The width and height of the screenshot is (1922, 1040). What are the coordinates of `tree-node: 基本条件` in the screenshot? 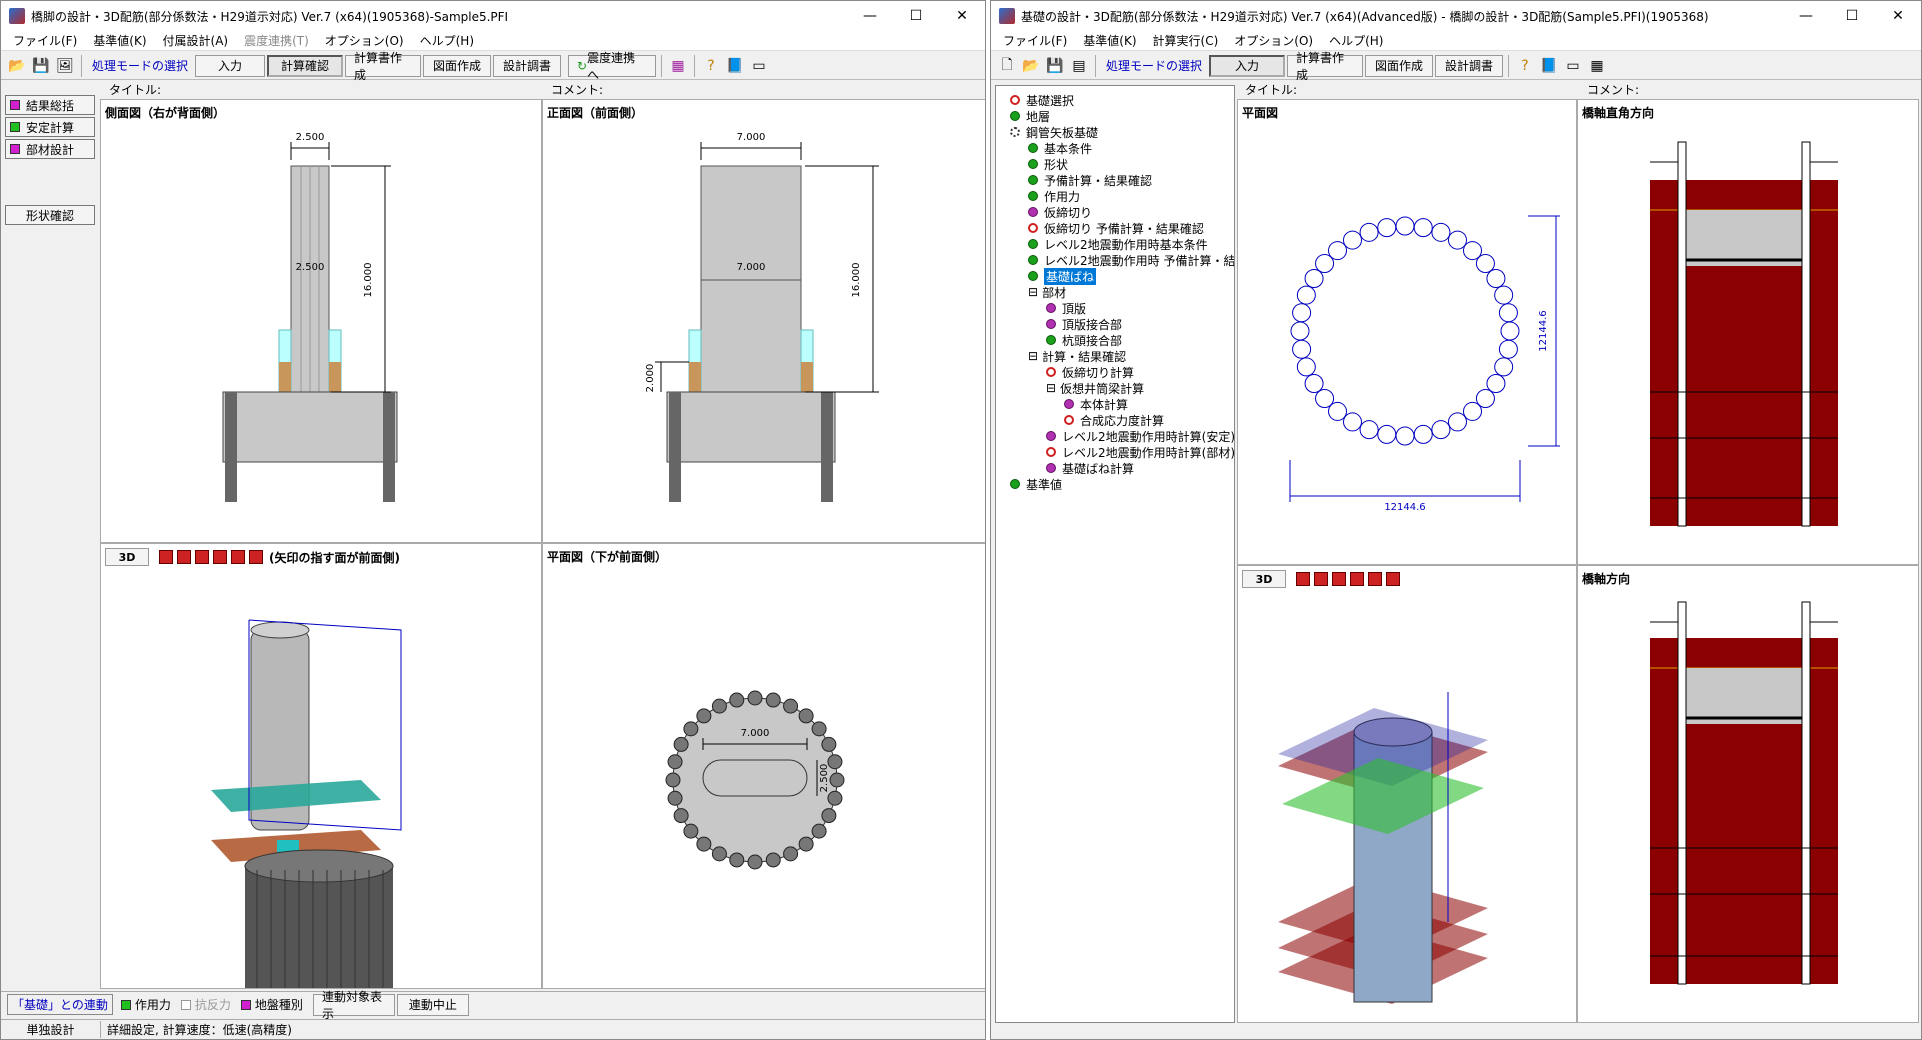 It's located at (1060, 148).